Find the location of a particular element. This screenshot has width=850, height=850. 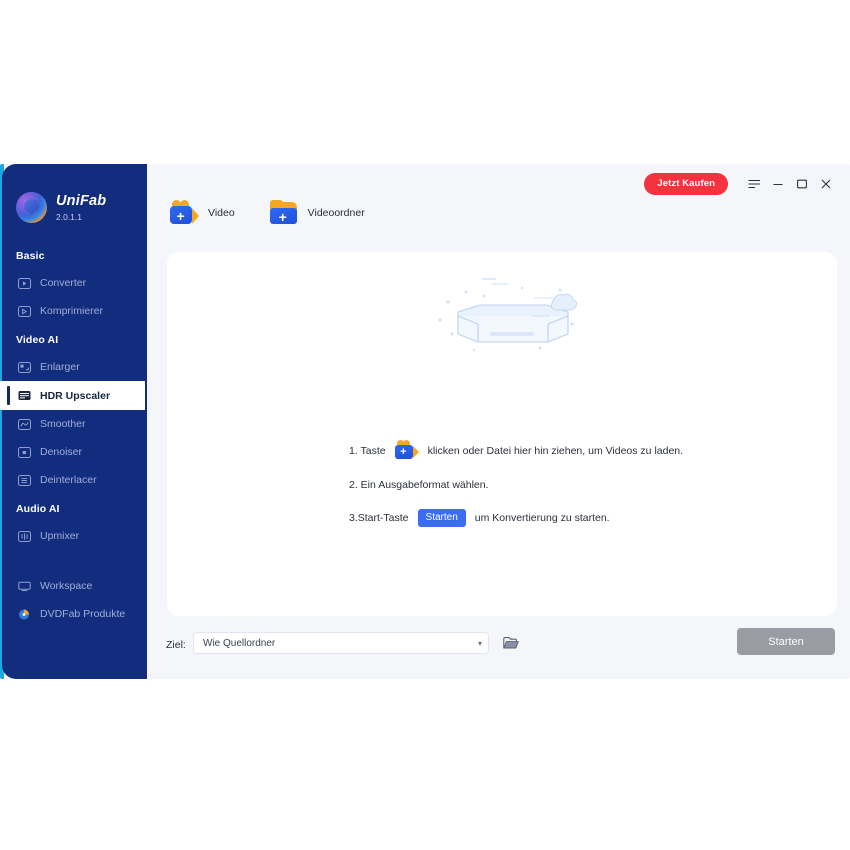

destination-field: Wie Quellordner ▾ is located at coordinates (341, 643).